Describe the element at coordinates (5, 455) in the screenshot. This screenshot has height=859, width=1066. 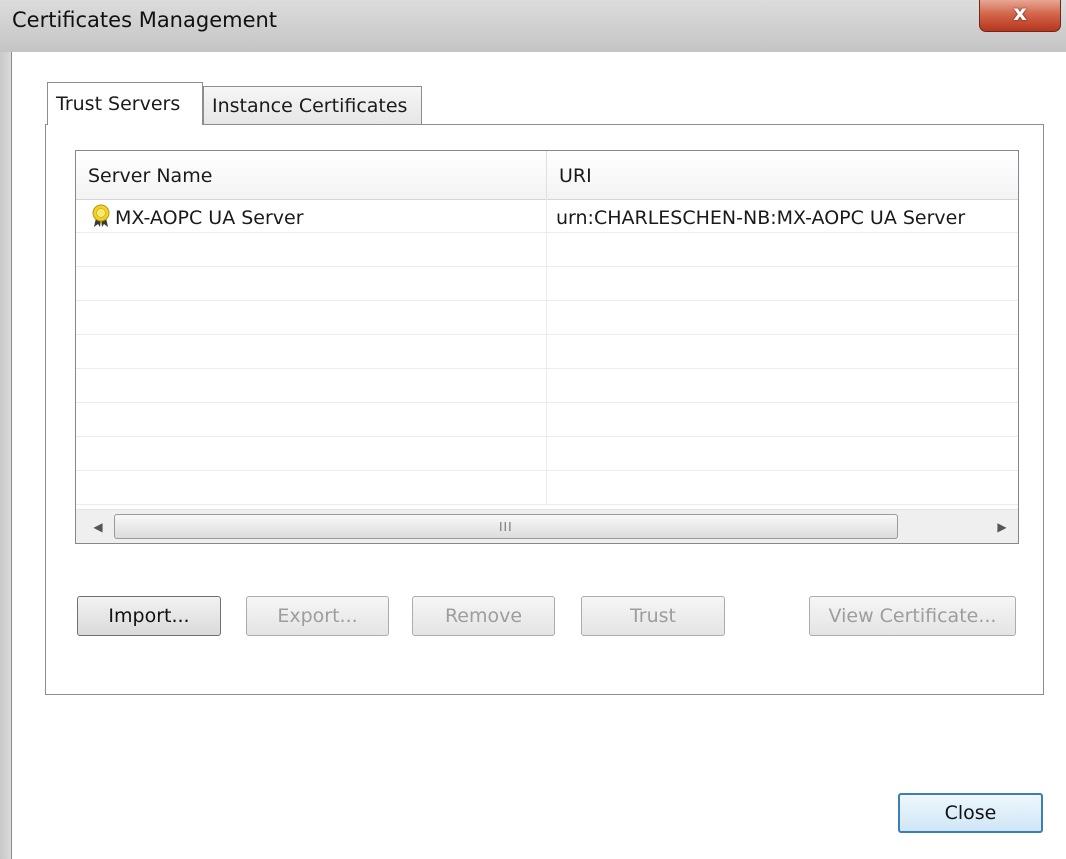
I see `window-left-edge` at that location.